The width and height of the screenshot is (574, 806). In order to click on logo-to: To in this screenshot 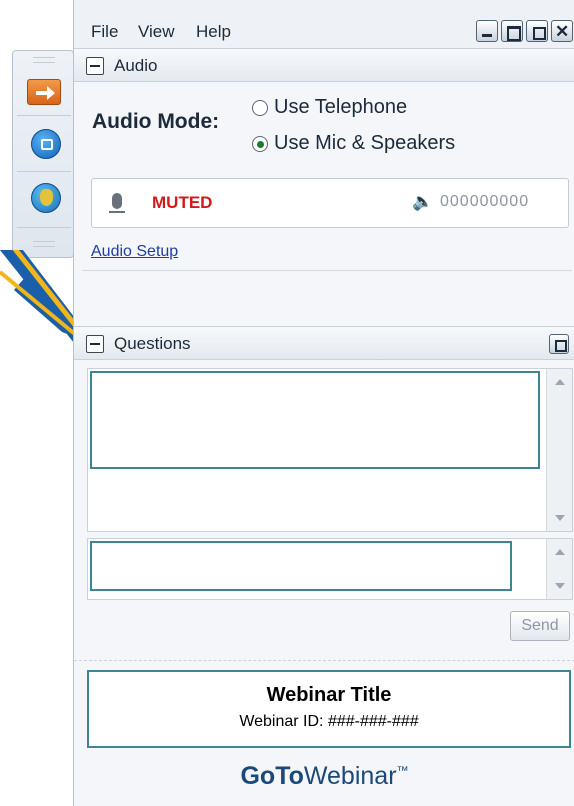, I will do `click(289, 776)`.